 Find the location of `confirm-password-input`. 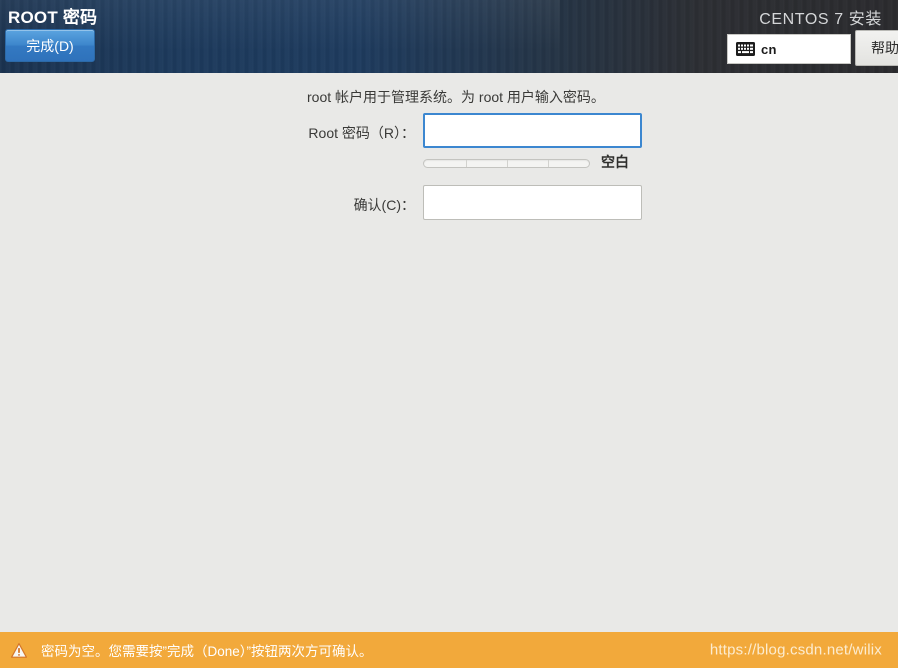

confirm-password-input is located at coordinates (532, 202).